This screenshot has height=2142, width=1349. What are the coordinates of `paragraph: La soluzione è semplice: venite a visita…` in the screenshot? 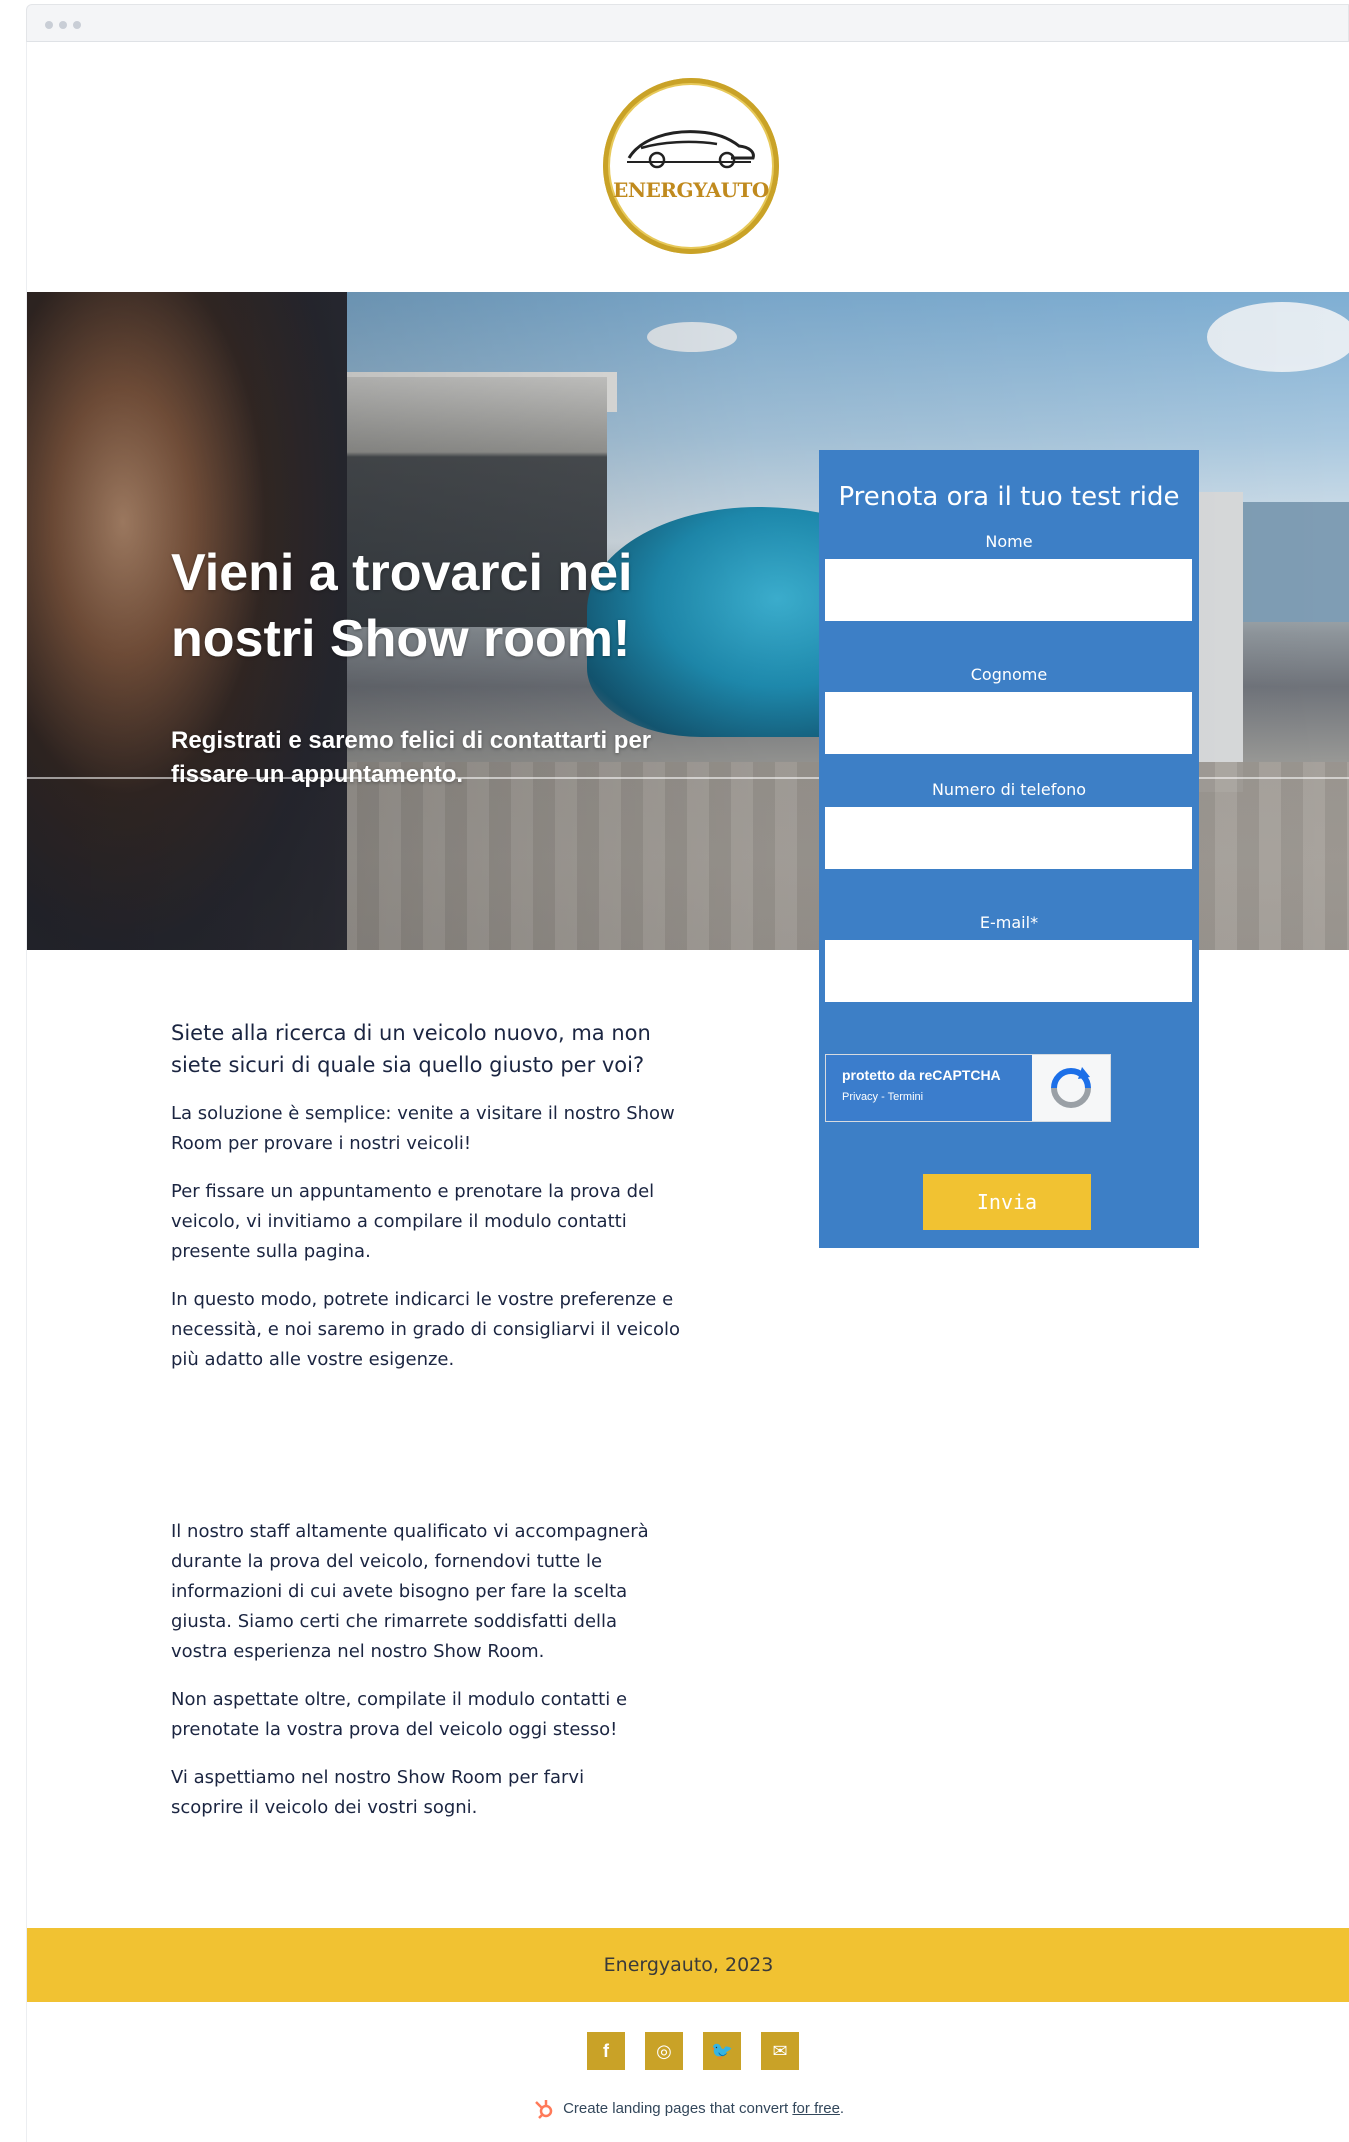 It's located at (423, 1128).